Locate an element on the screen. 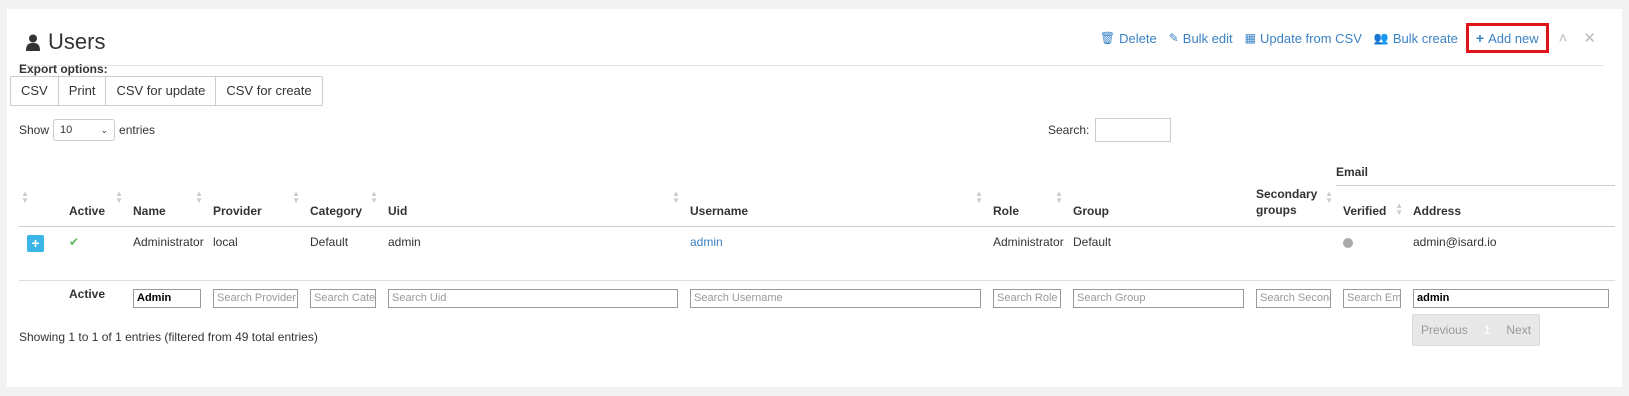 Image resolution: width=1629 pixels, height=396 pixels. header-category-label: Category is located at coordinates (336, 210).